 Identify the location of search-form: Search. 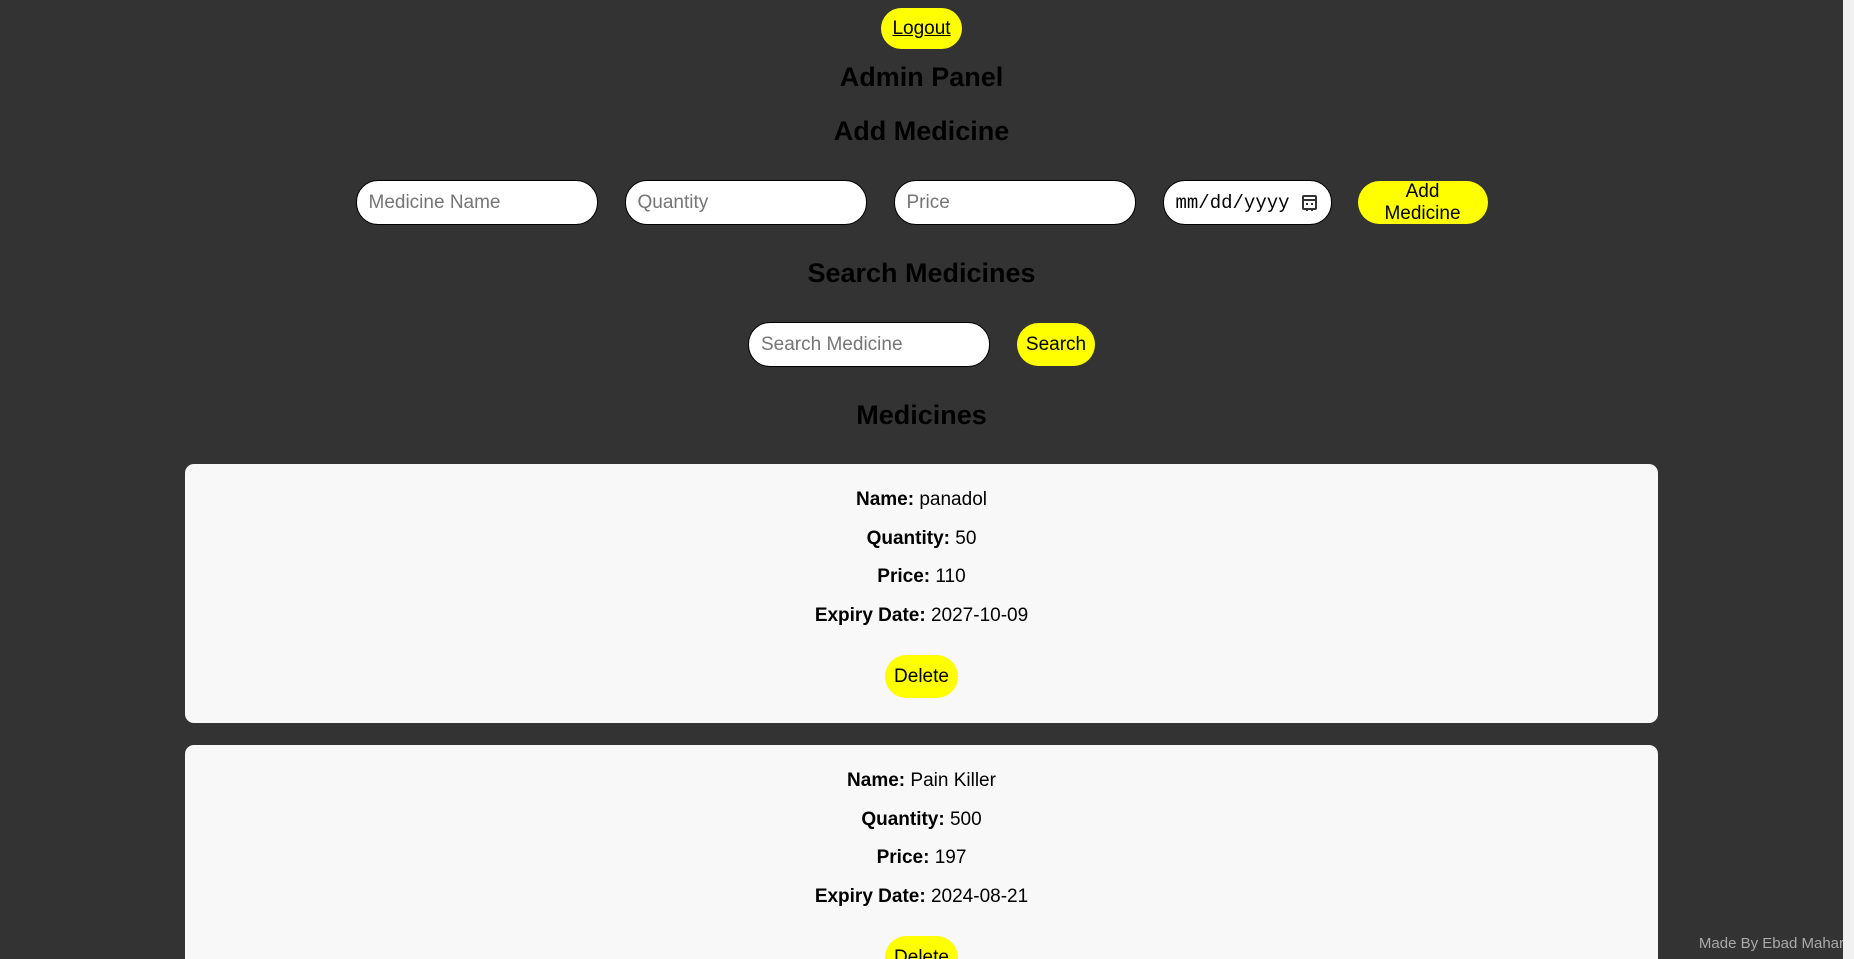
(921, 344).